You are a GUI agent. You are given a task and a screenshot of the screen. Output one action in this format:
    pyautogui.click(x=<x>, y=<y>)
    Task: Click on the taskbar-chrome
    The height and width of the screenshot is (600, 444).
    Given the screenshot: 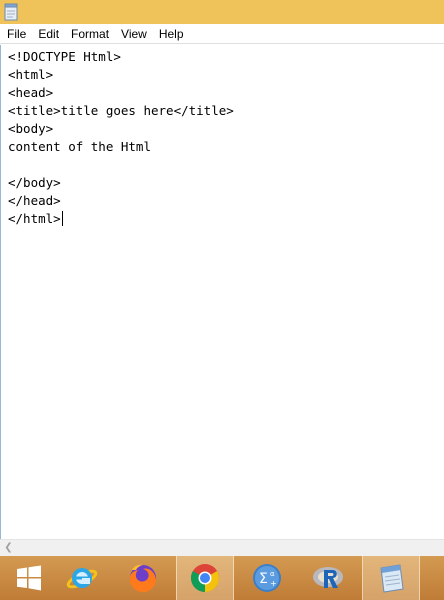 What is the action you would take?
    pyautogui.click(x=205, y=578)
    